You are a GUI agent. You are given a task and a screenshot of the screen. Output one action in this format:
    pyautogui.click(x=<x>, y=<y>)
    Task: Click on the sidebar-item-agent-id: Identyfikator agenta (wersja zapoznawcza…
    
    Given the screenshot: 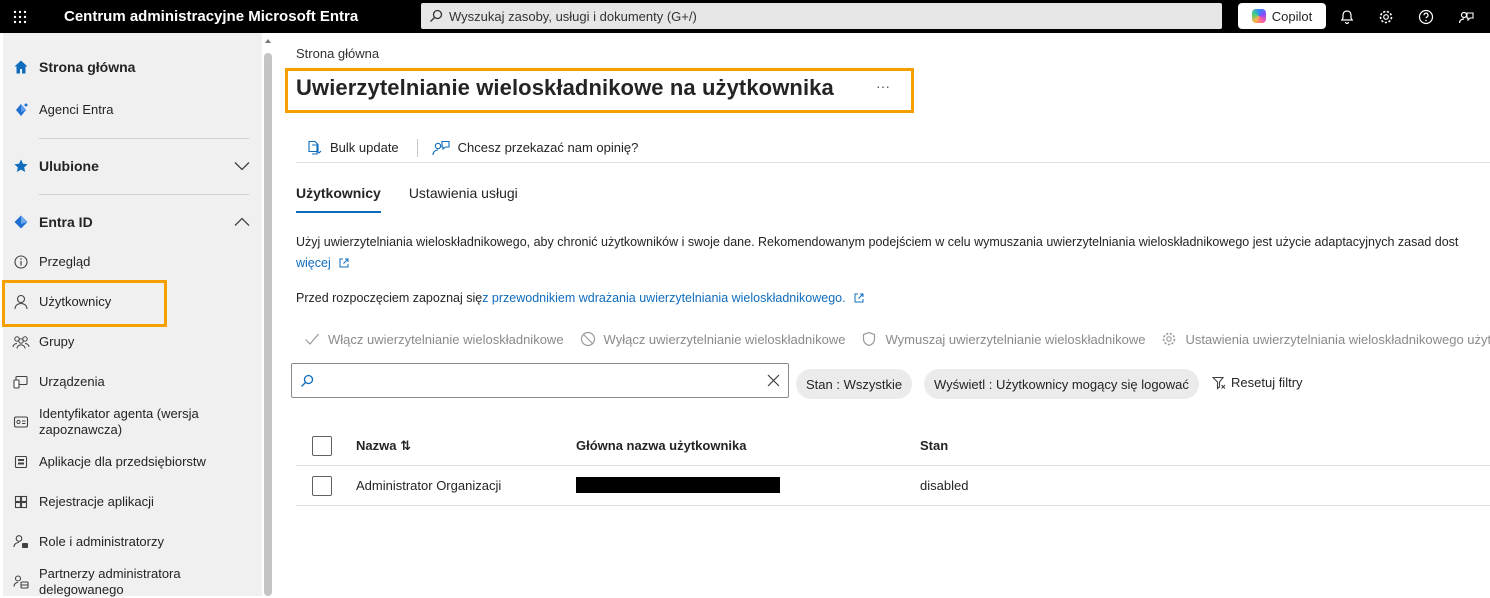 What is the action you would take?
    pyautogui.click(x=132, y=422)
    